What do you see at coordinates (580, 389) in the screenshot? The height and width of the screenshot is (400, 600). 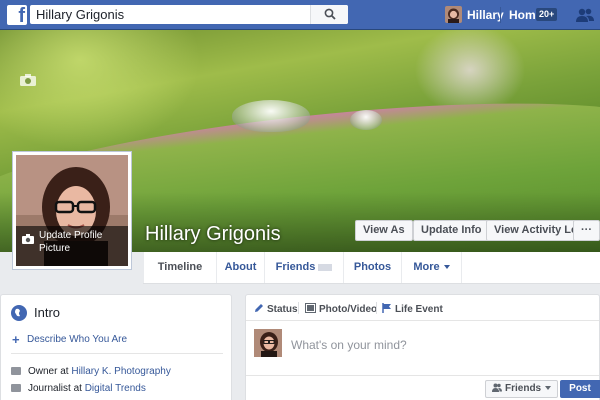 I see `post-button: Post` at bounding box center [580, 389].